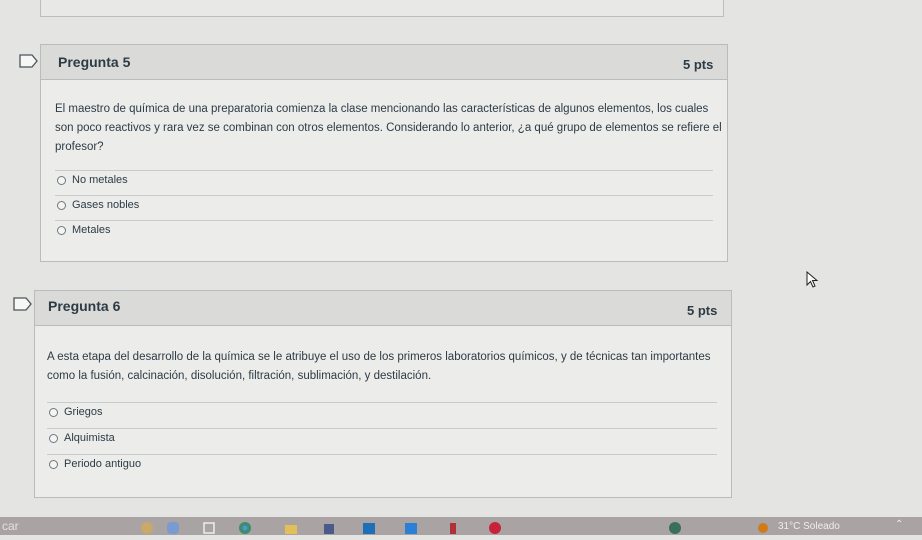 This screenshot has height=540, width=922. What do you see at coordinates (209, 528) in the screenshot?
I see `file-explorer-icon` at bounding box center [209, 528].